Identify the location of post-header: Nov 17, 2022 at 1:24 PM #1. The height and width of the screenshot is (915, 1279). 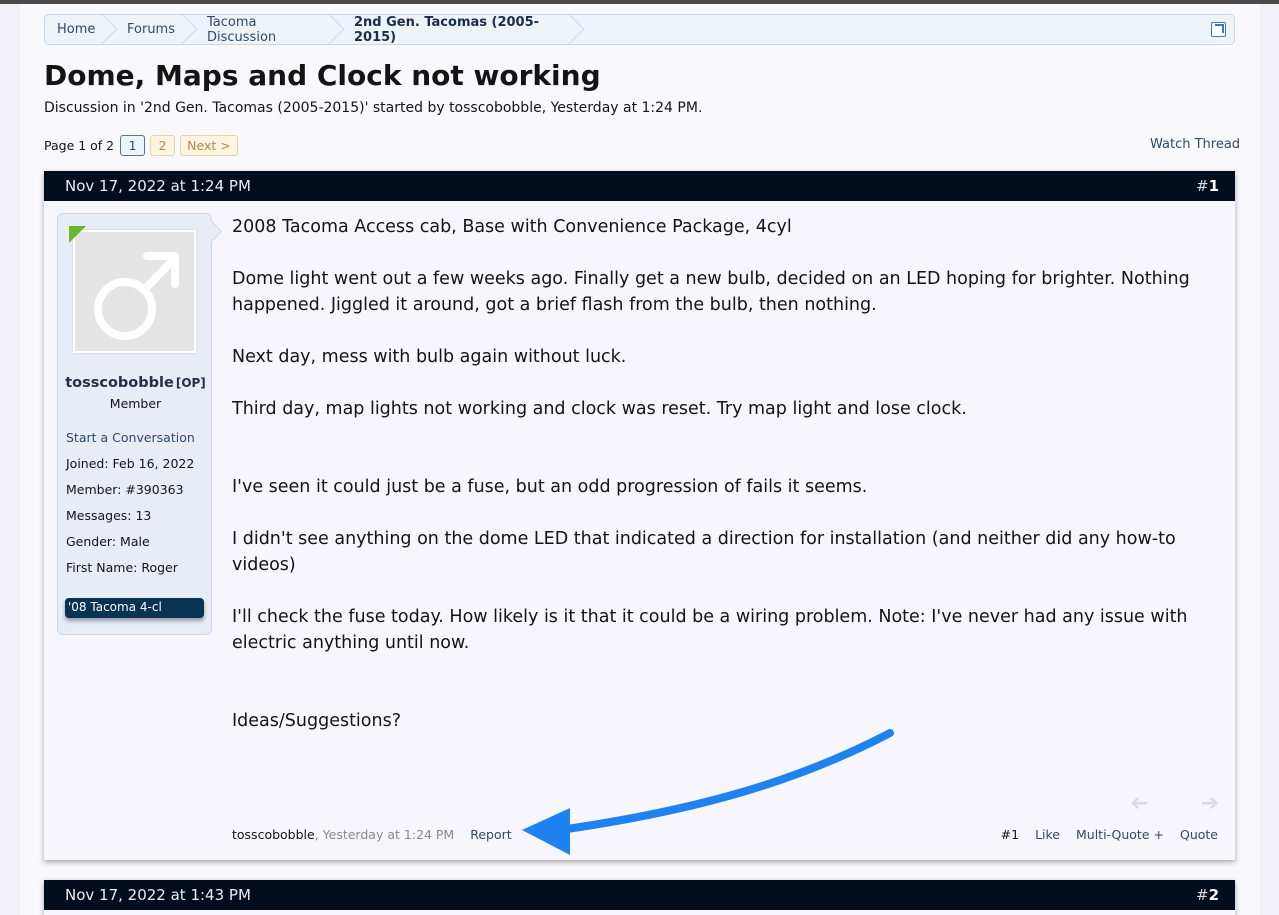
(639, 186).